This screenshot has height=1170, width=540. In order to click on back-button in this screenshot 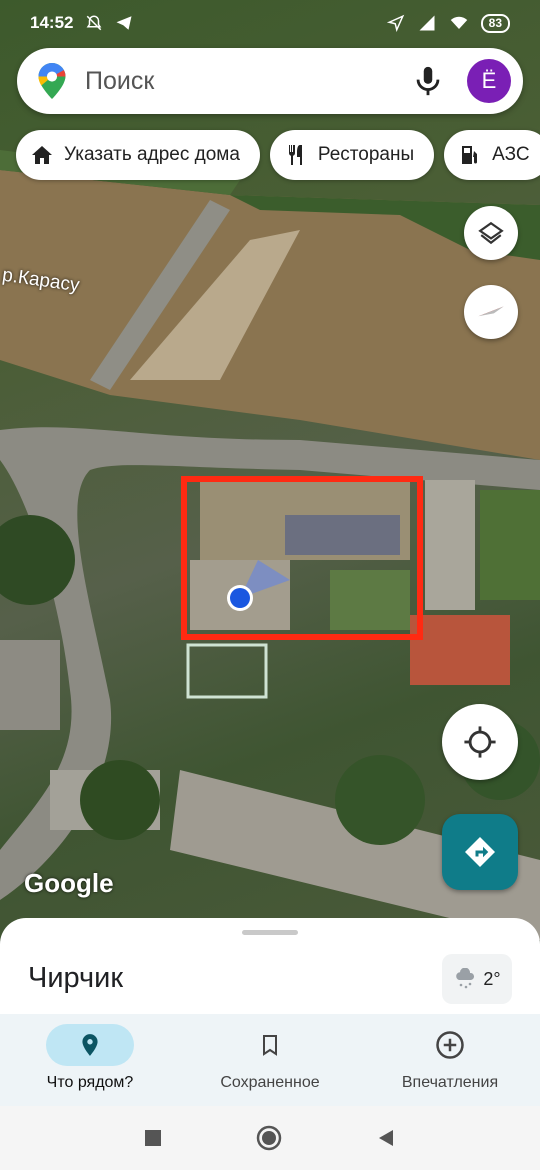, I will do `click(386, 1138)`.